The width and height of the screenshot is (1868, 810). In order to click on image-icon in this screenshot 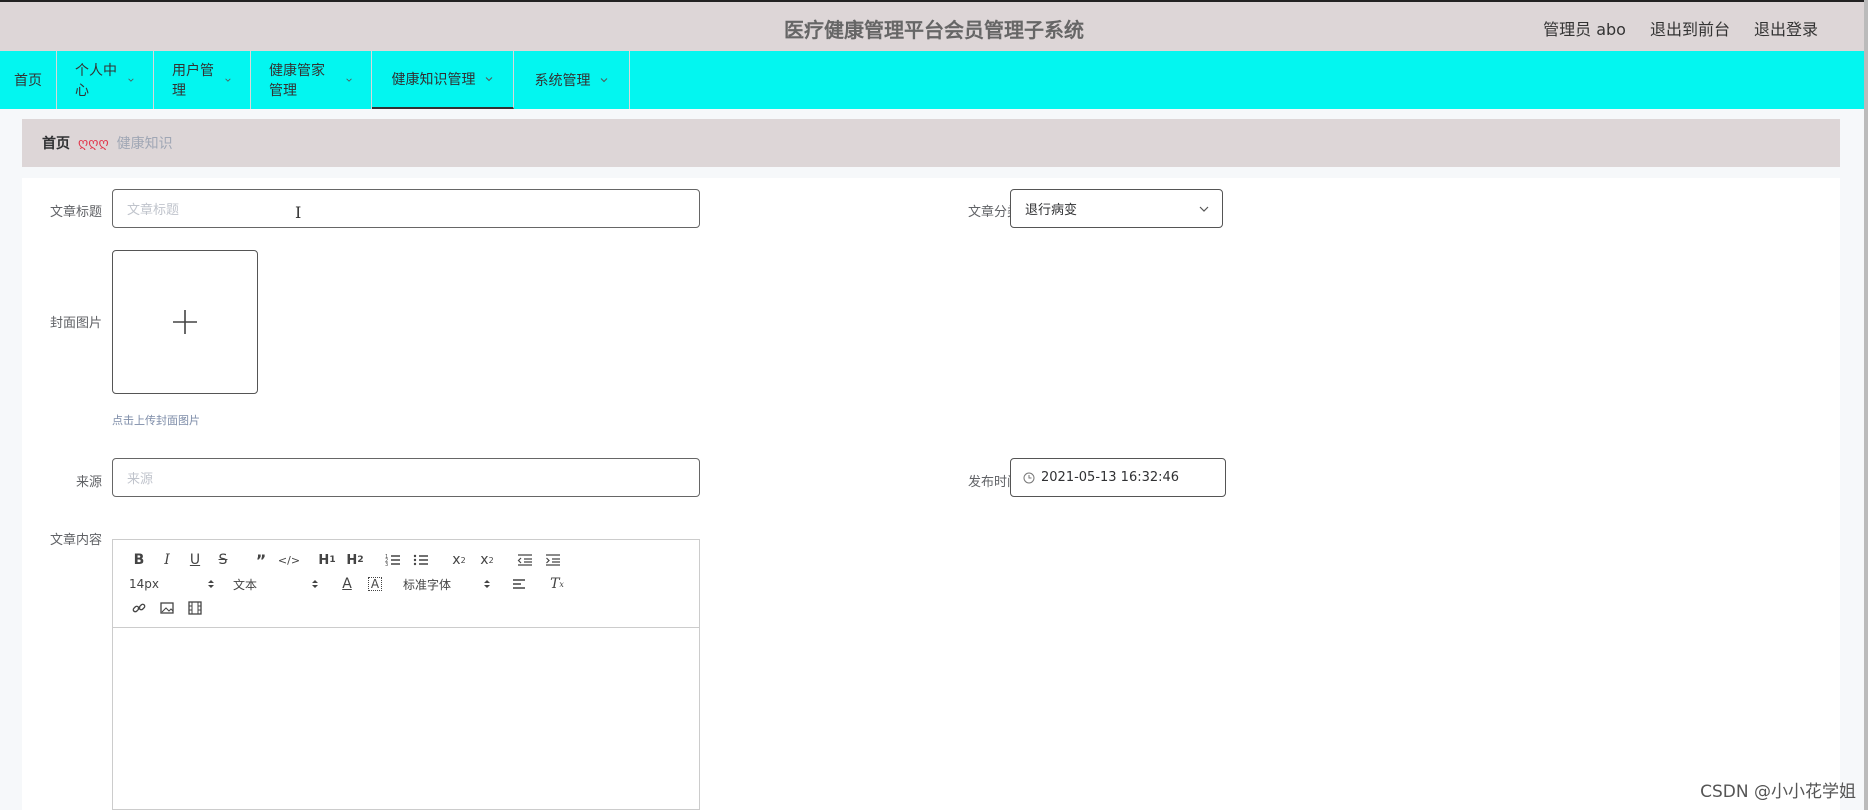, I will do `click(167, 608)`.